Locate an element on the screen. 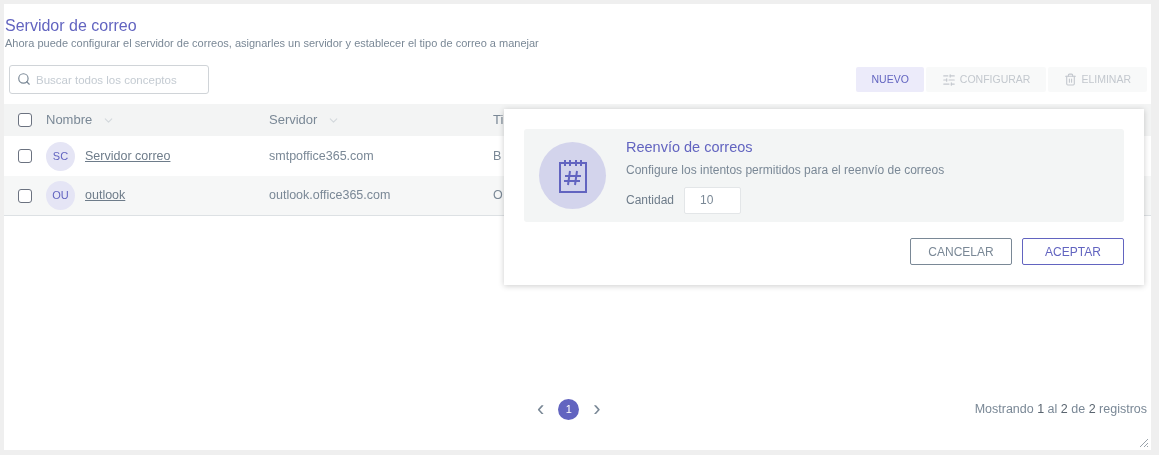 The height and width of the screenshot is (455, 1159). search-field: Buscar todos los conceptos is located at coordinates (109, 79).